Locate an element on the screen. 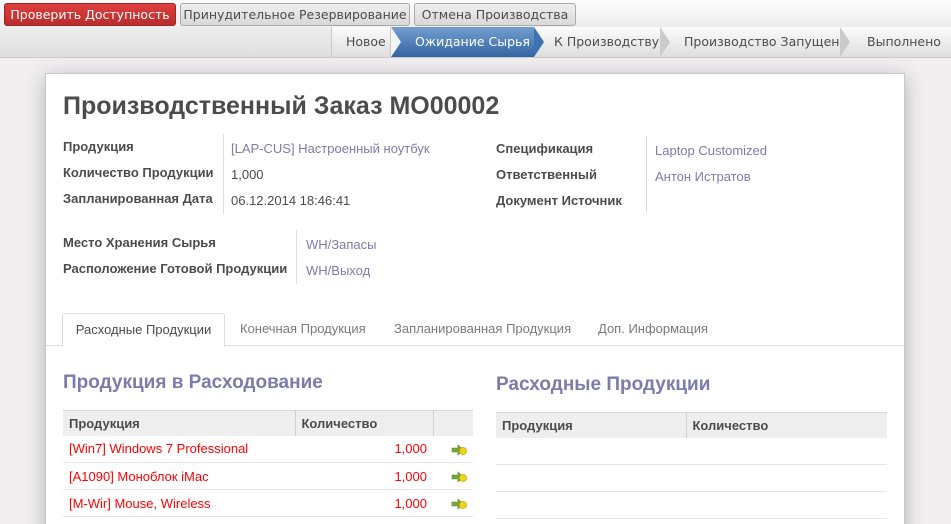 This screenshot has width=951, height=524. stage-waiting-raw-materials: Ожидание Сырья is located at coordinates (462, 42).